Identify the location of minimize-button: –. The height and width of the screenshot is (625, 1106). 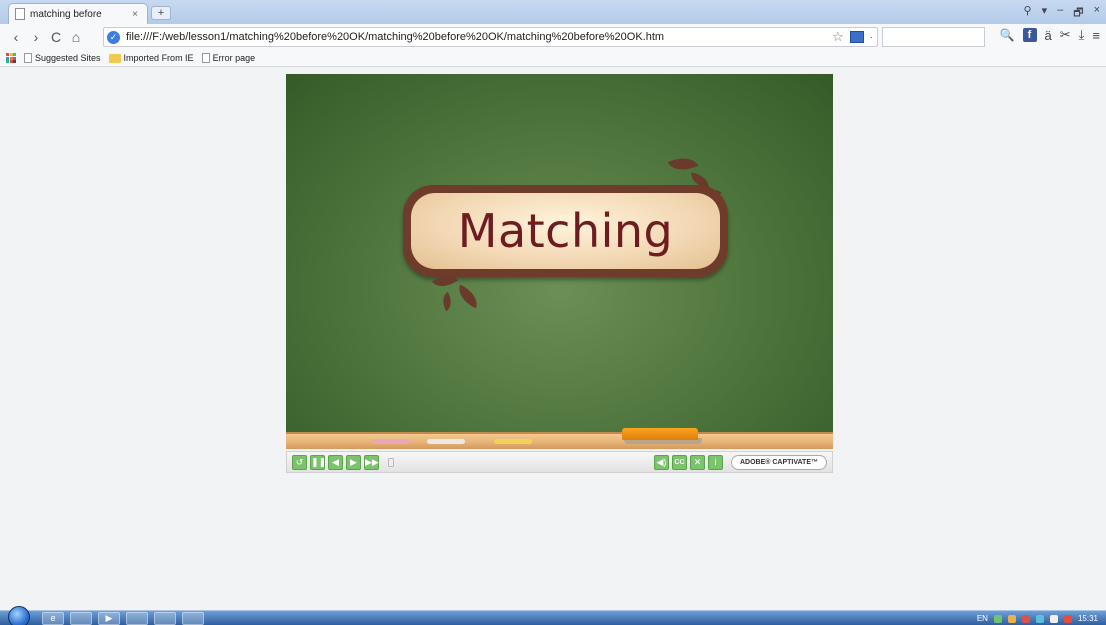
(1060, 13).